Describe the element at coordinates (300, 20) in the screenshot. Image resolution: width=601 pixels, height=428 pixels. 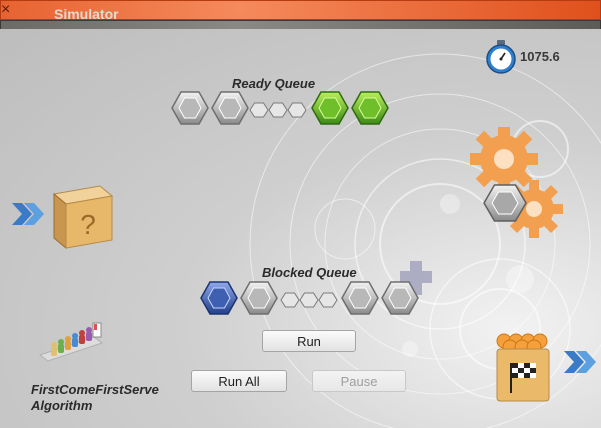
I see `title-bar: × – Simulator` at that location.